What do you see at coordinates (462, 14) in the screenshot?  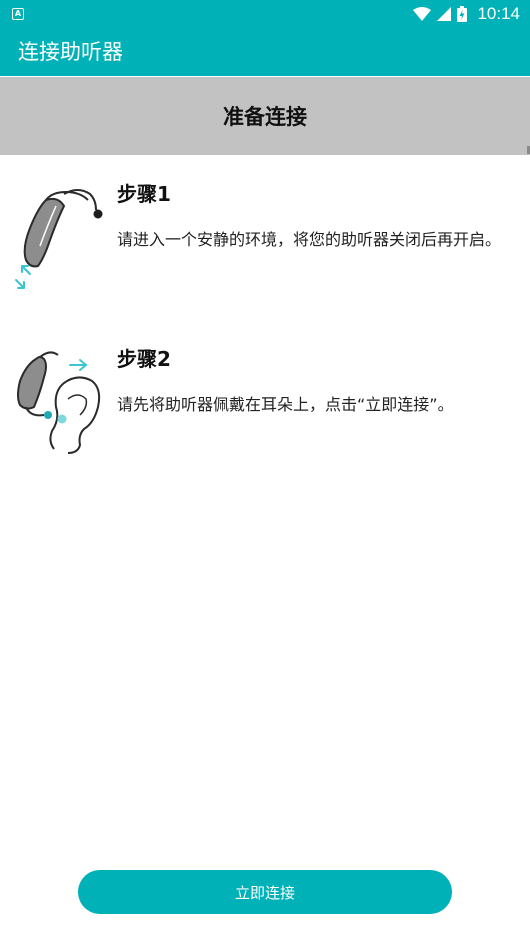 I see `battery-icon` at bounding box center [462, 14].